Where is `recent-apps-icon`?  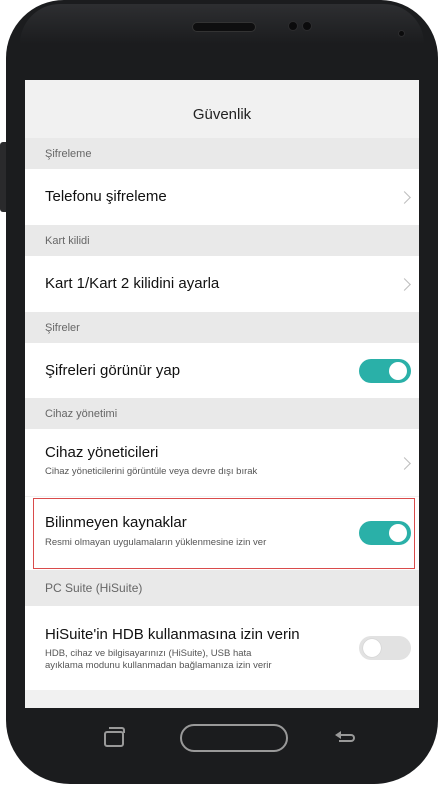
recent-apps-icon is located at coordinates (114, 737).